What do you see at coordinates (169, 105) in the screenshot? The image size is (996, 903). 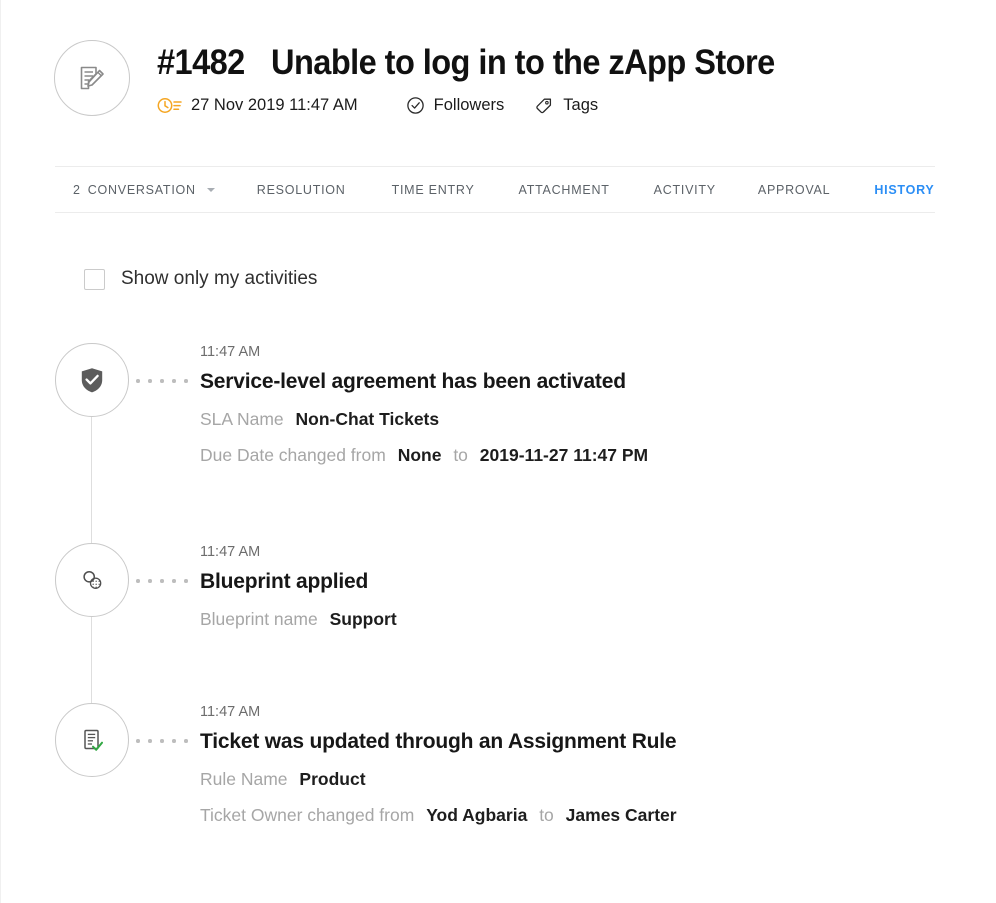 I see `clock-list-icon` at bounding box center [169, 105].